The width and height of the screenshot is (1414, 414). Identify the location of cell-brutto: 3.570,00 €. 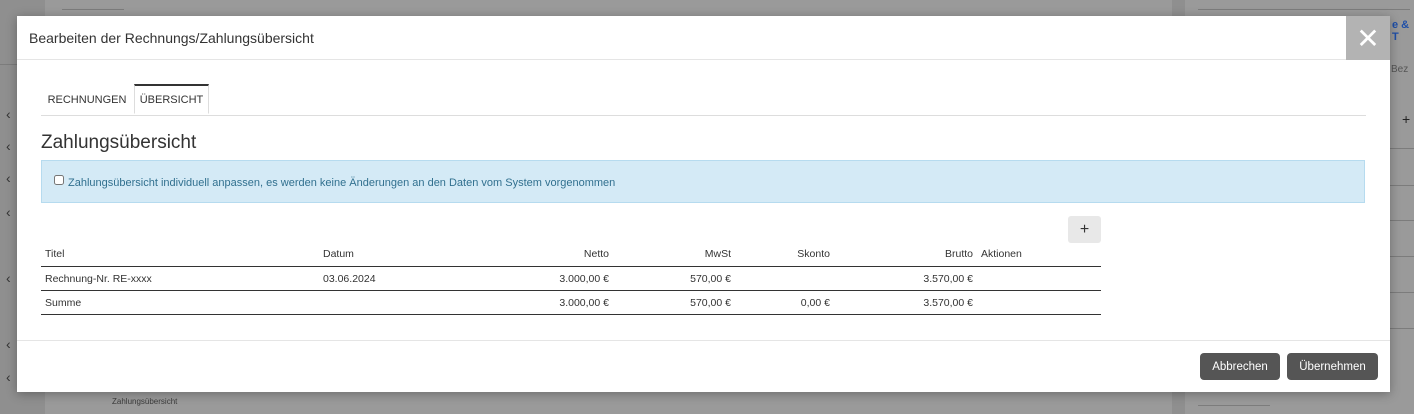
(905, 278).